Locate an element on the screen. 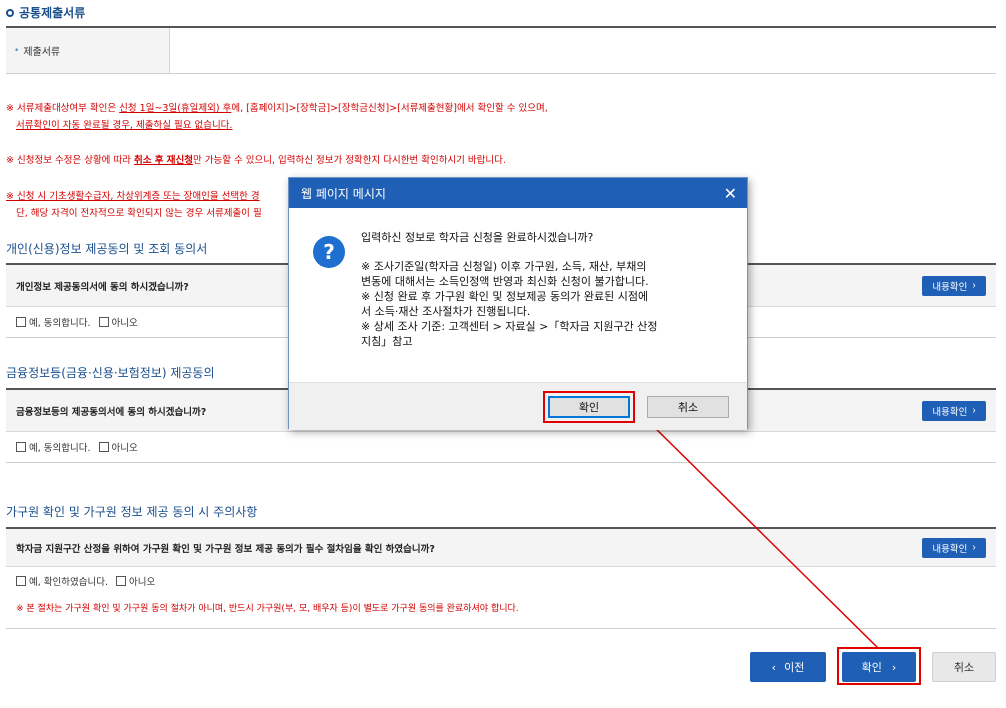 This screenshot has height=708, width=1006. dialog-title: 웹 페이지 메시지 is located at coordinates (343, 193).